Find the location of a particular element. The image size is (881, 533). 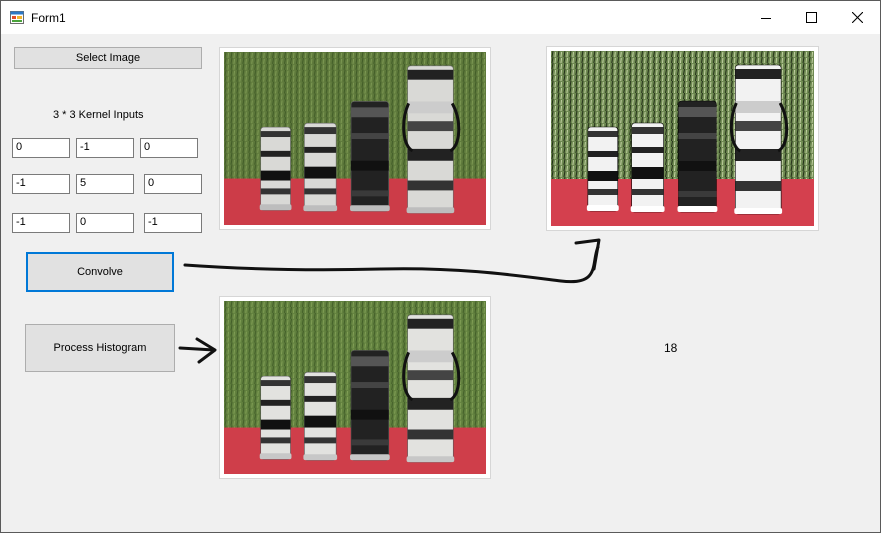

window-title: Form1 is located at coordinates (48, 18).